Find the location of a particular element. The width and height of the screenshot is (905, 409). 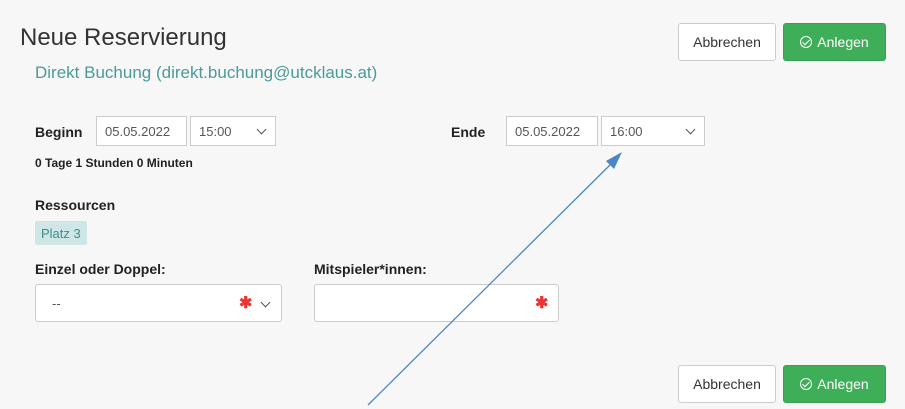

create-button-top: Anlegen is located at coordinates (834, 42).